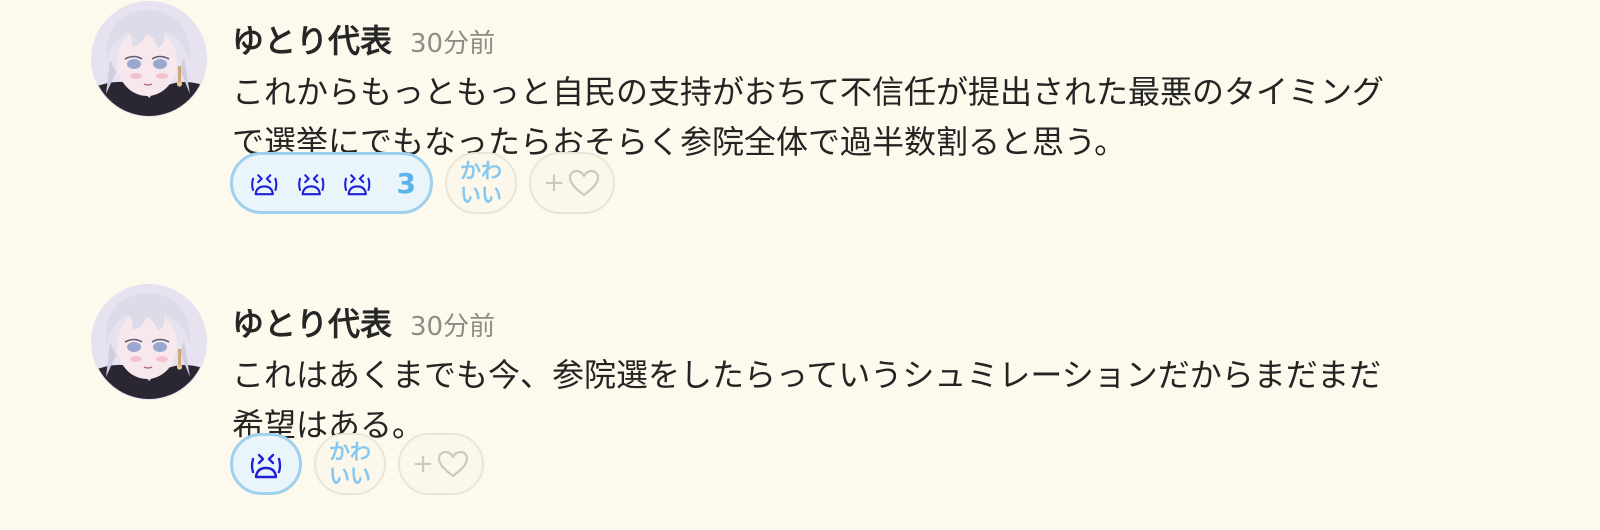 The width and height of the screenshot is (1600, 530). I want to click on crying-reaction-button, so click(266, 464).